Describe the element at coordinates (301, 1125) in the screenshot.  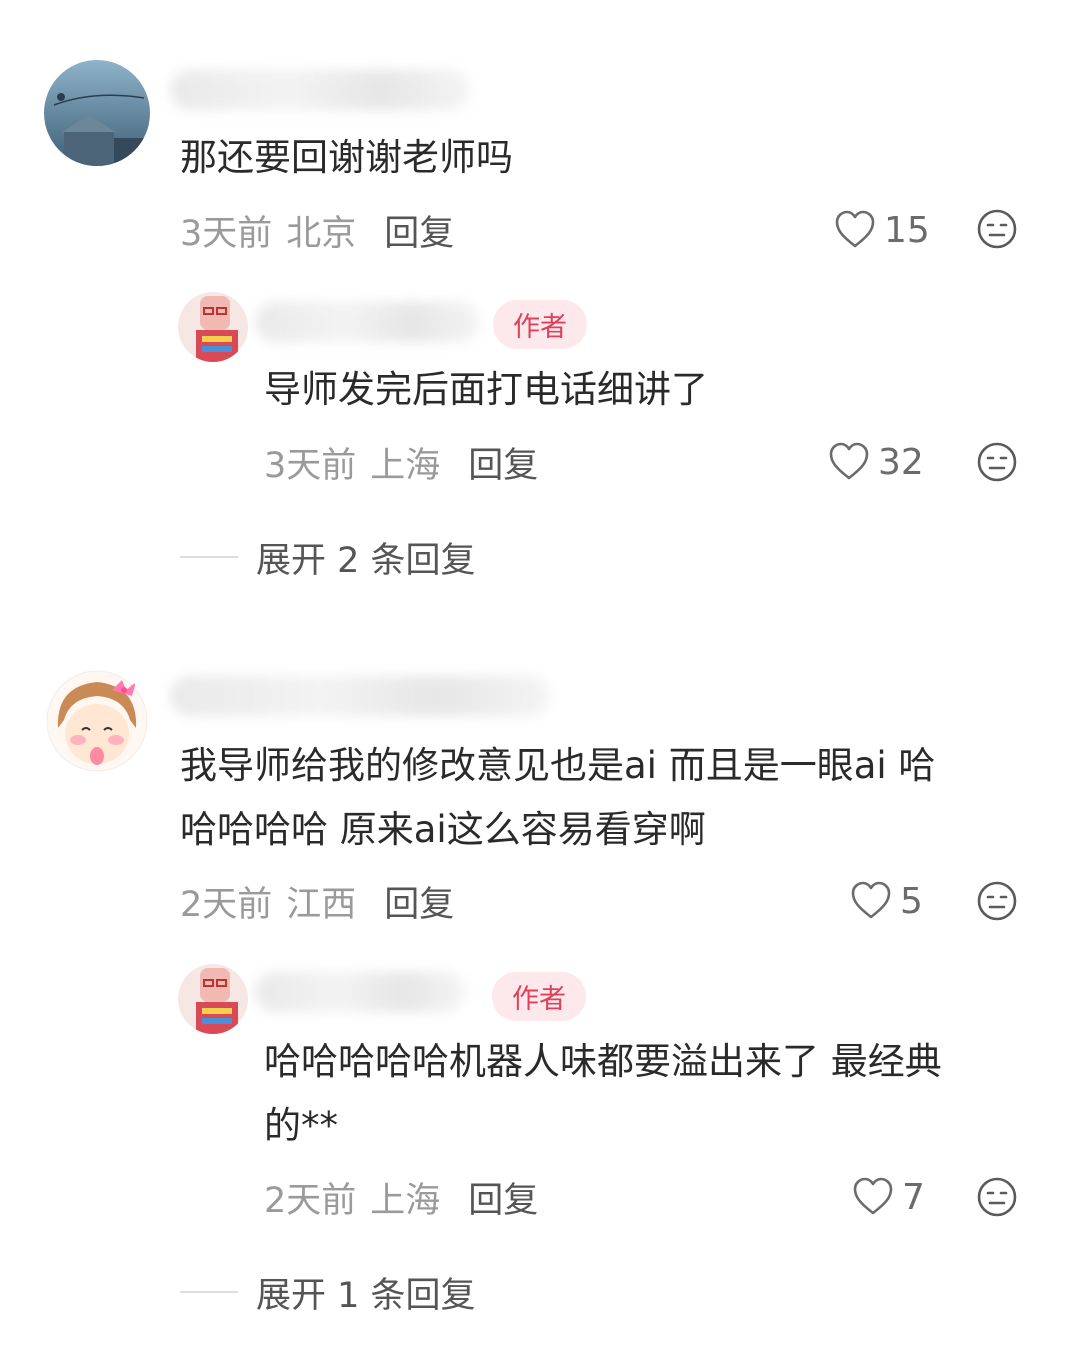
I see `reply-text-line-2: 的**` at that location.